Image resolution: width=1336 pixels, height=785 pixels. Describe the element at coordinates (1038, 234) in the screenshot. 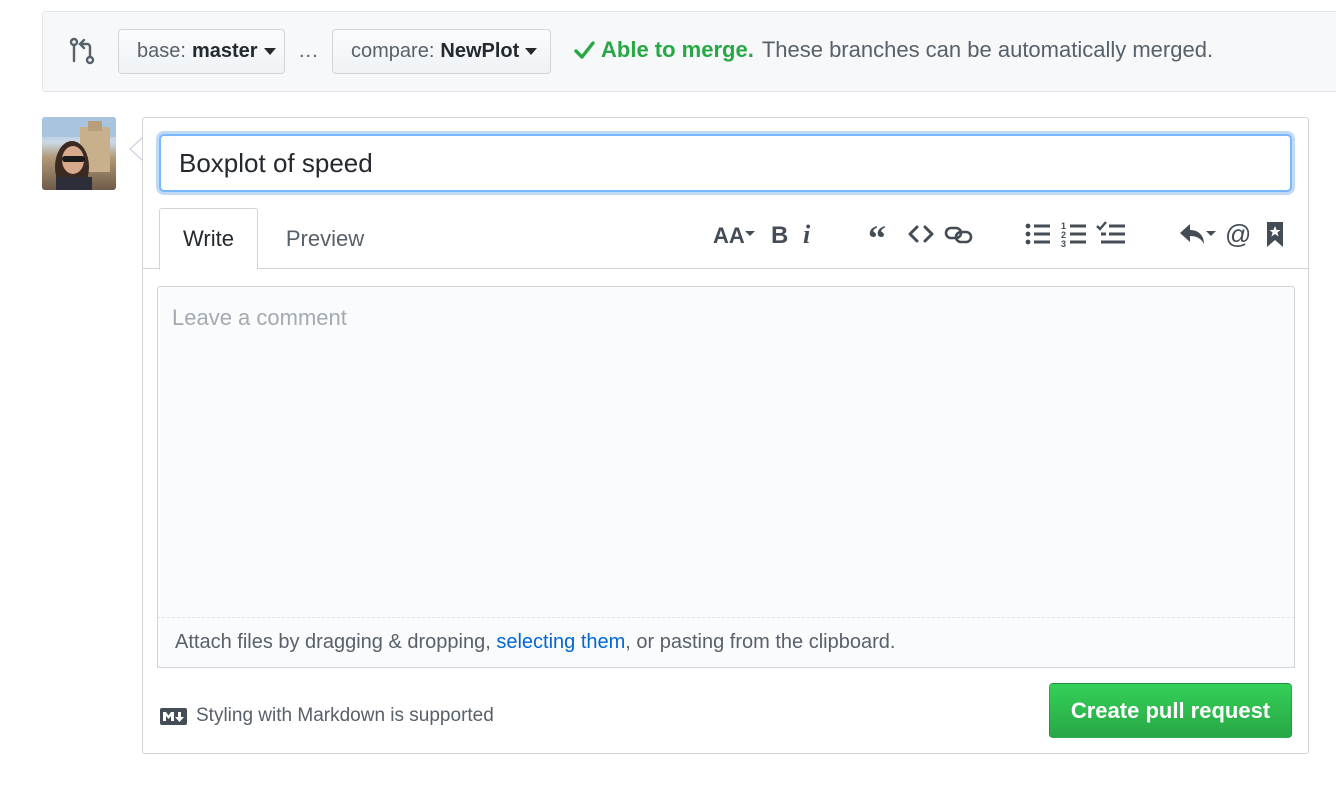

I see `bullet-list-icon` at that location.